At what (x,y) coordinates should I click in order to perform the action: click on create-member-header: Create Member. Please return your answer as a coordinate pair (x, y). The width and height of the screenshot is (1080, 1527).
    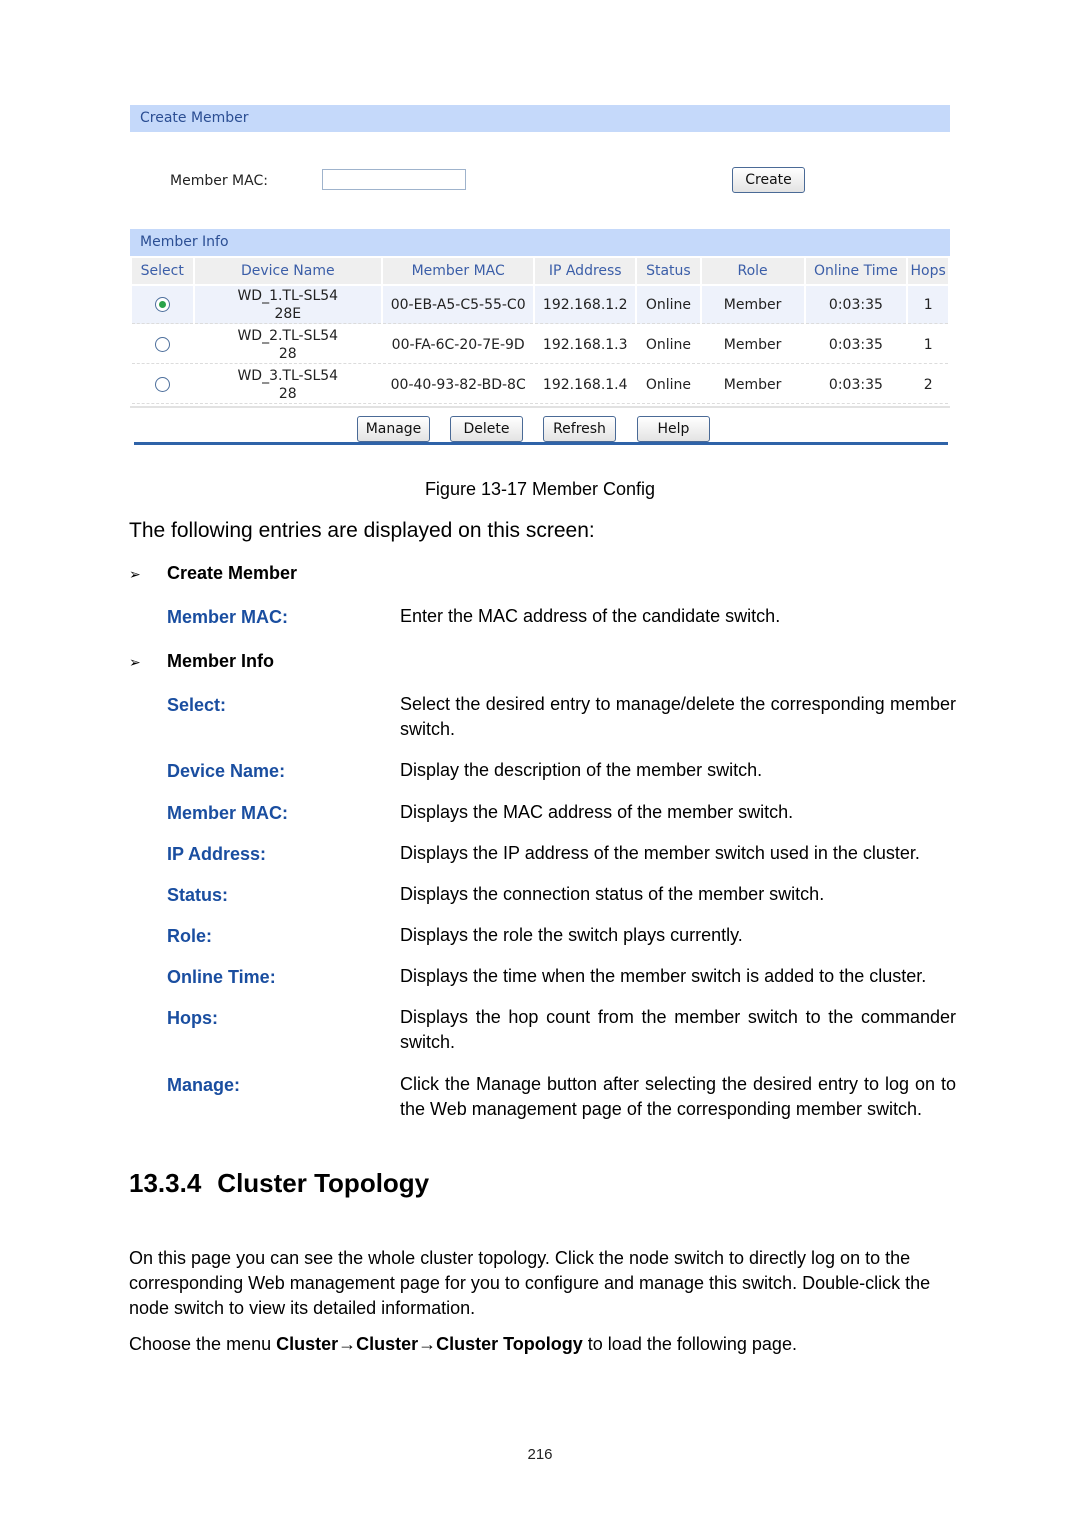
    Looking at the image, I should click on (540, 118).